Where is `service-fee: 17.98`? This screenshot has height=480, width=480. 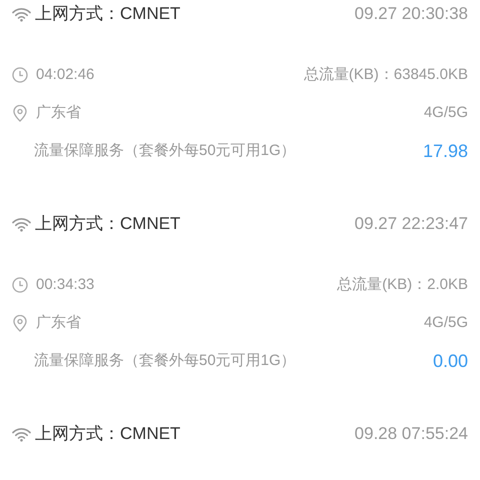
service-fee: 17.98 is located at coordinates (445, 151).